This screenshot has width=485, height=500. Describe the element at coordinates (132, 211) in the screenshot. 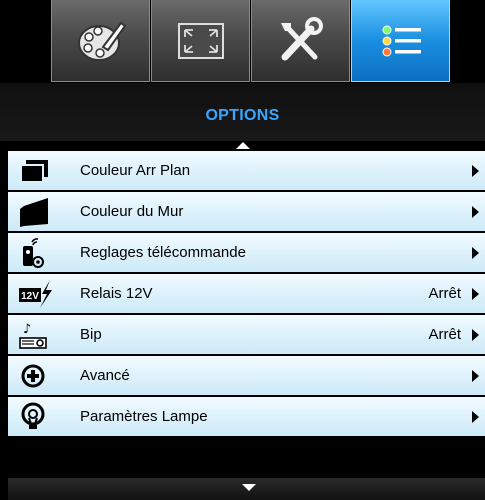

I see `menu-item-label: Couleur du Mur` at that location.